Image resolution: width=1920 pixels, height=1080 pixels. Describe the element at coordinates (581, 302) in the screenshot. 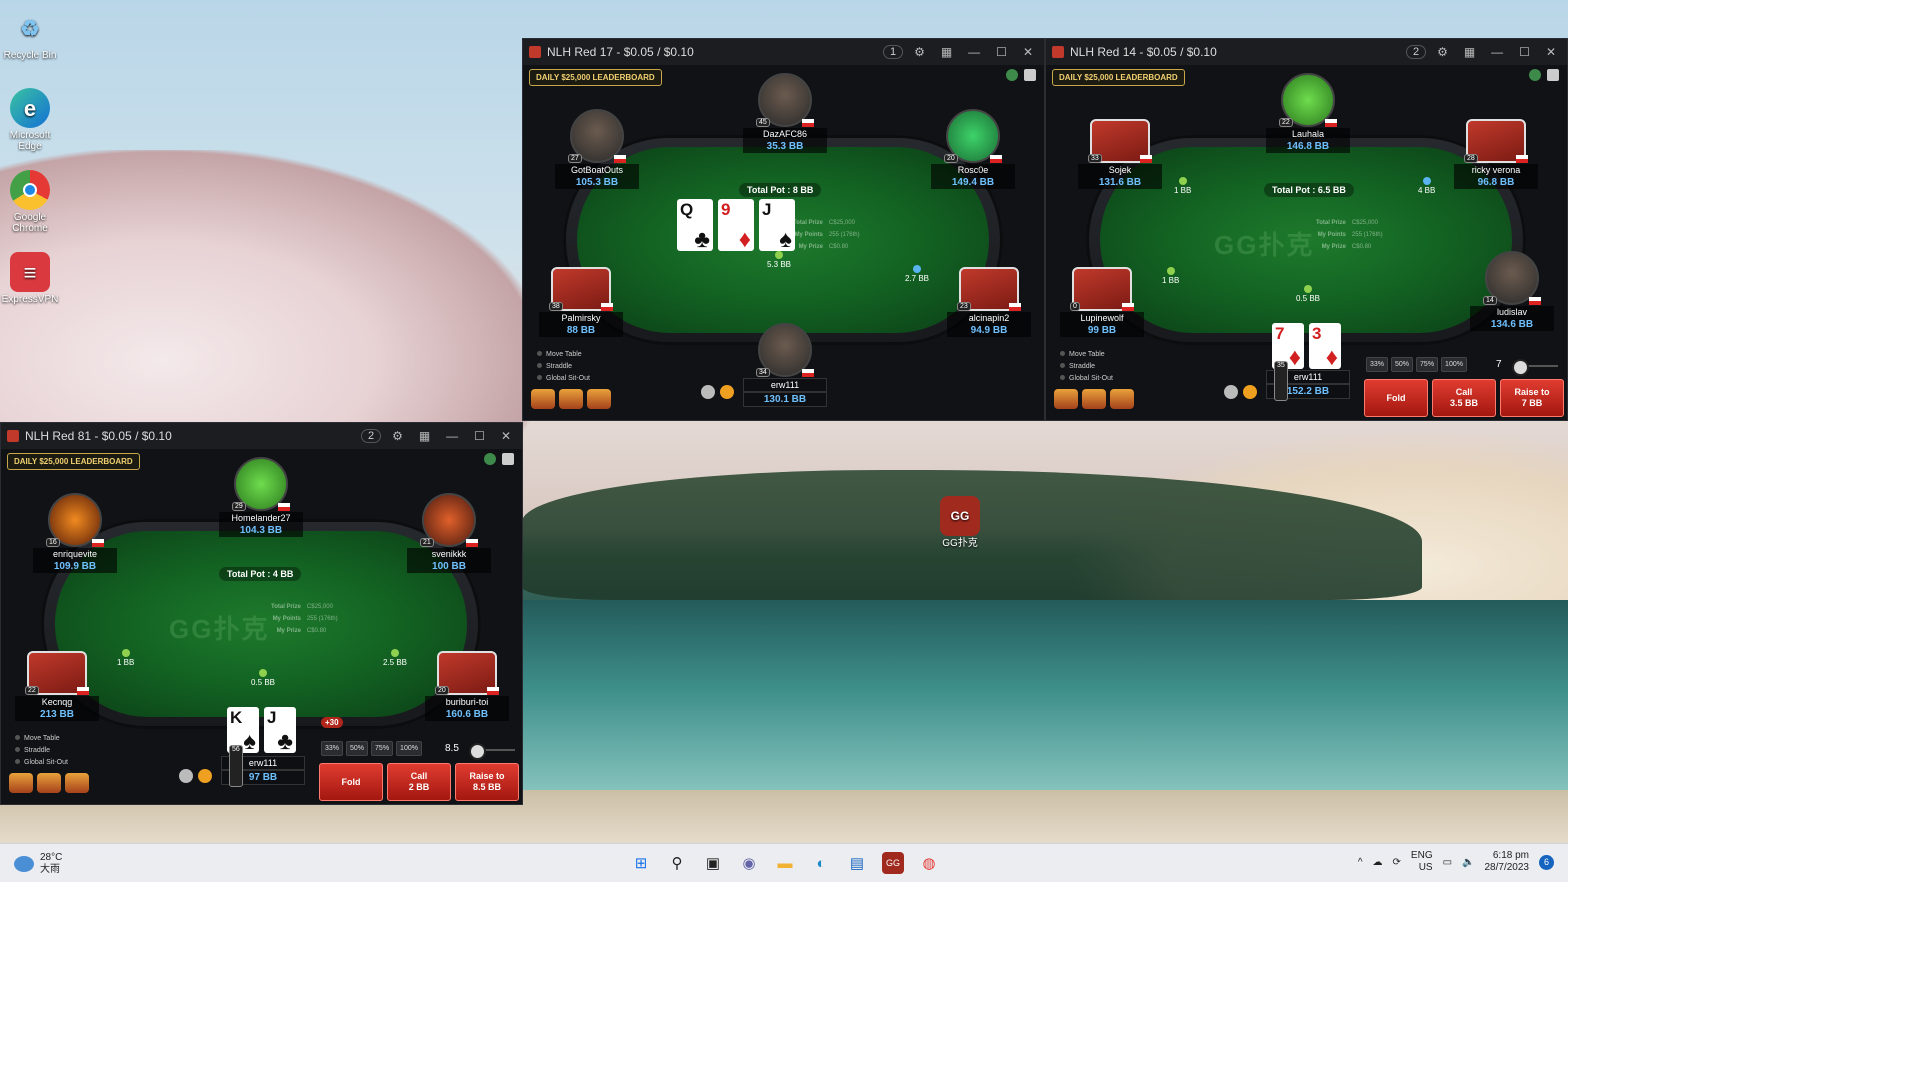

I see `player-seat: 38 Palmirsky 88 BB` at that location.